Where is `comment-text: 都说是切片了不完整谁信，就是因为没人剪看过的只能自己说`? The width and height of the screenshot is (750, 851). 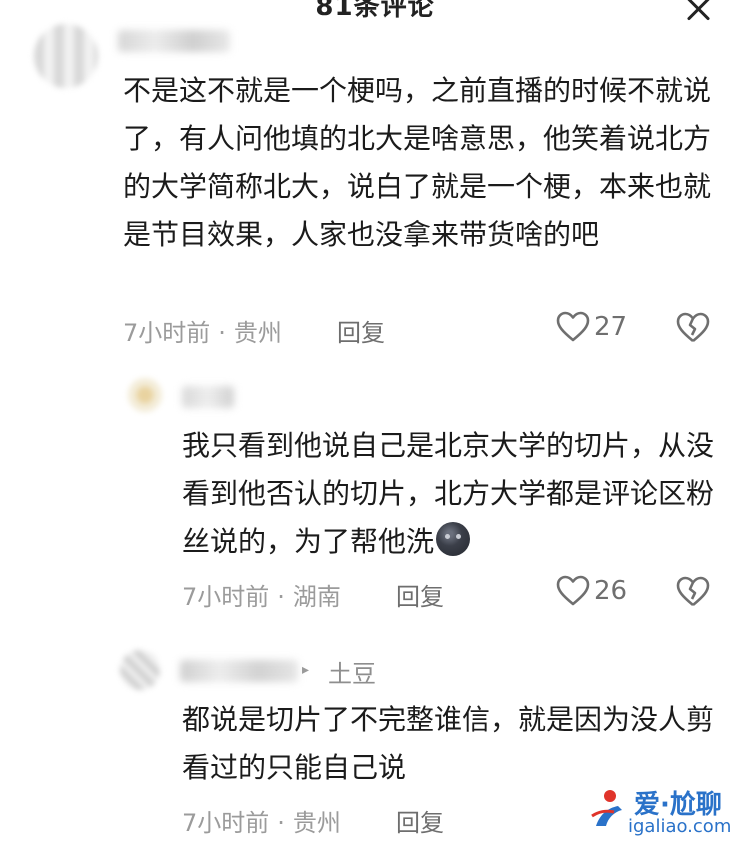
comment-text: 都说是切片了不完整谁信，就是因为没人剪看过的只能自己说 is located at coordinates (448, 743).